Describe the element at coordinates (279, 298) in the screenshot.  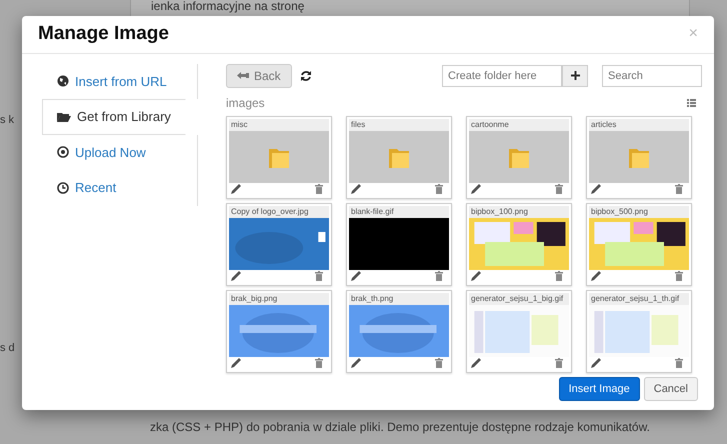
I see `file-name: brak_big.png` at that location.